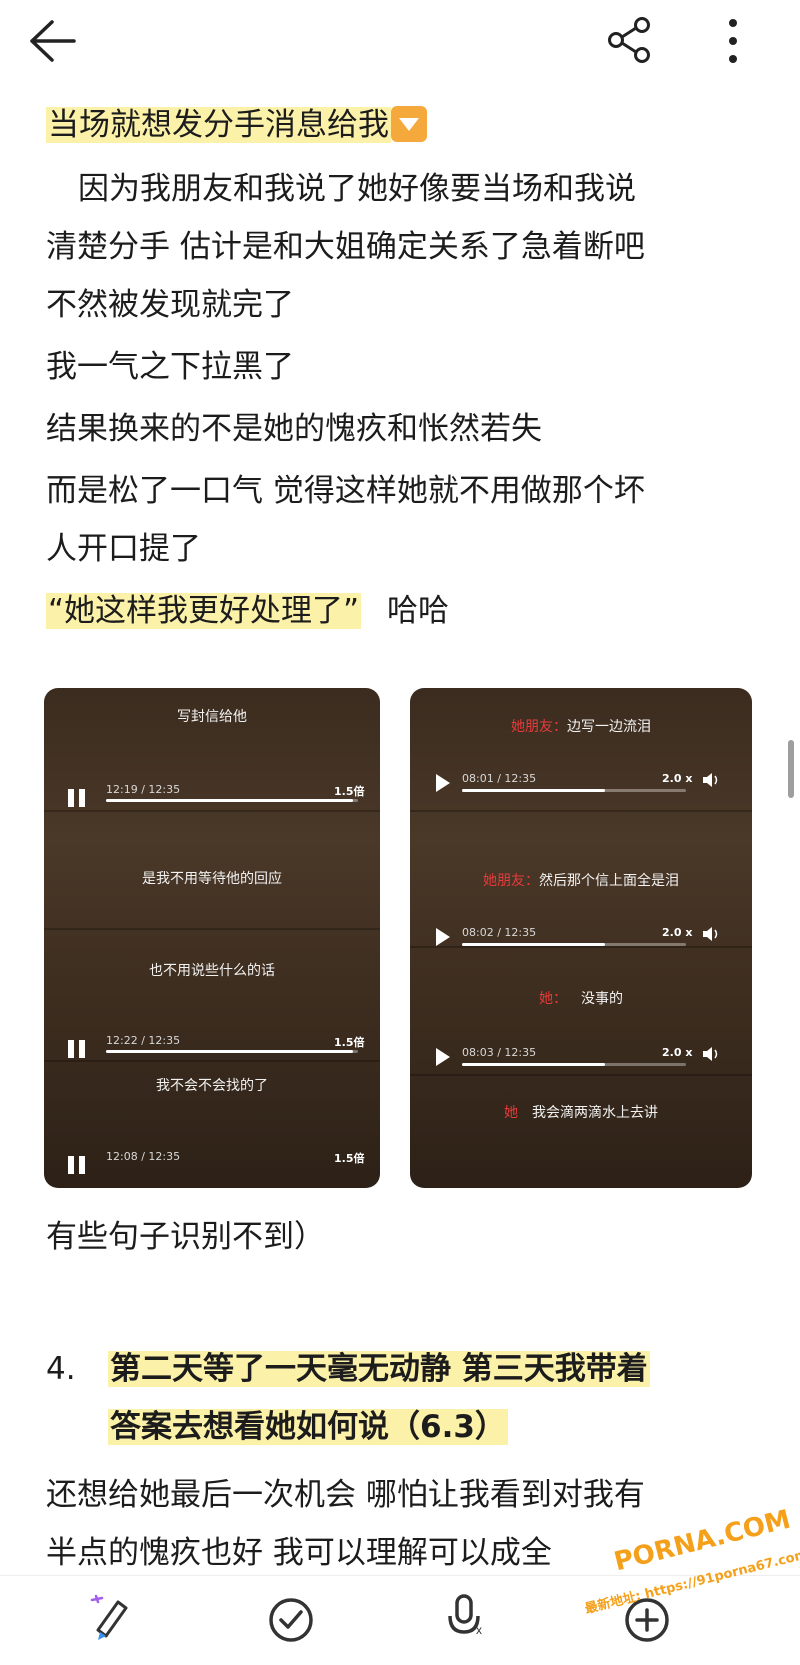 The height and width of the screenshot is (1665, 800). What do you see at coordinates (123, 549) in the screenshot?
I see `paragraph-4-line-2: 人开口提了` at bounding box center [123, 549].